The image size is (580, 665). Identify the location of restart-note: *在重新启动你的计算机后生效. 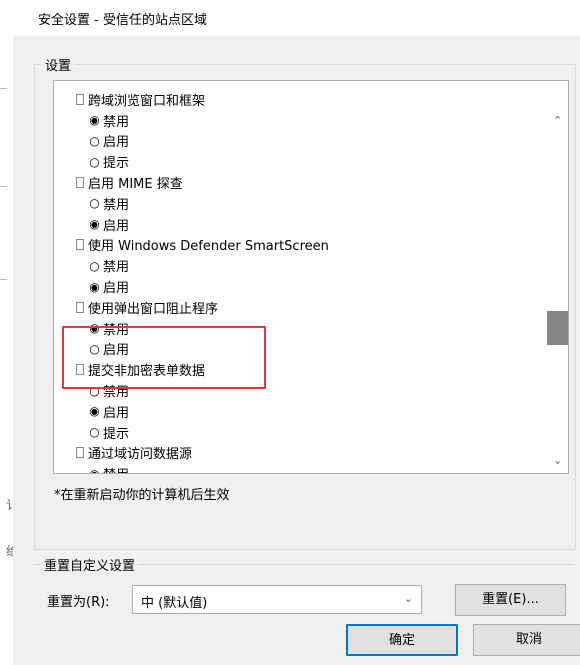
(142, 495).